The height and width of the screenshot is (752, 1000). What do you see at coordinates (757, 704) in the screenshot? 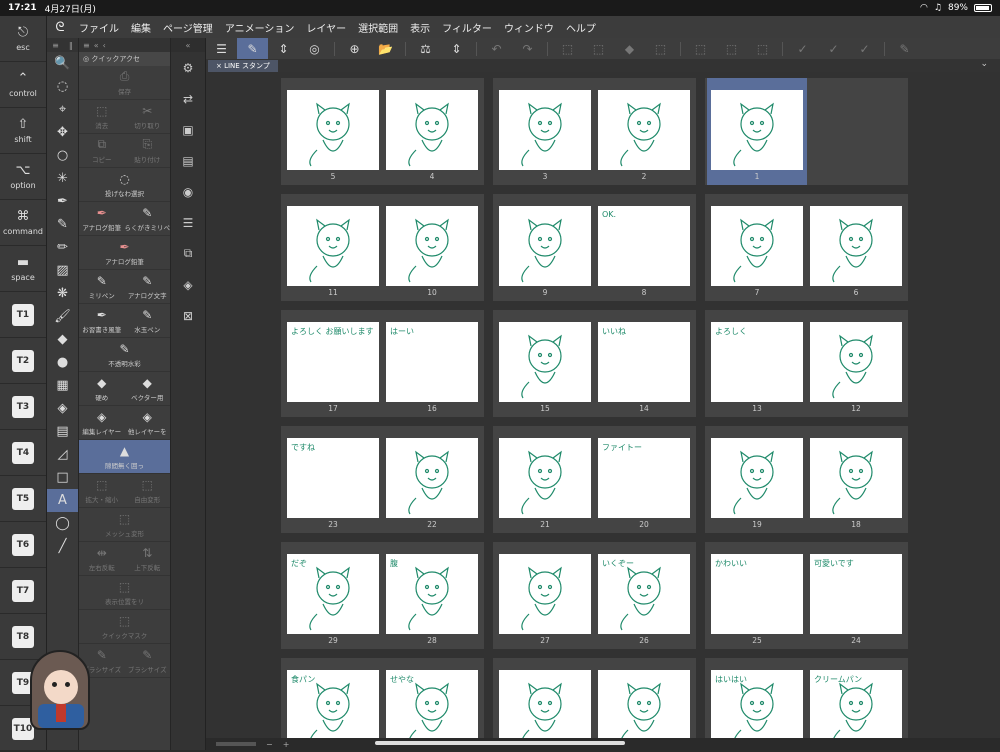
I see `page-thumbnail: はいはい` at bounding box center [757, 704].